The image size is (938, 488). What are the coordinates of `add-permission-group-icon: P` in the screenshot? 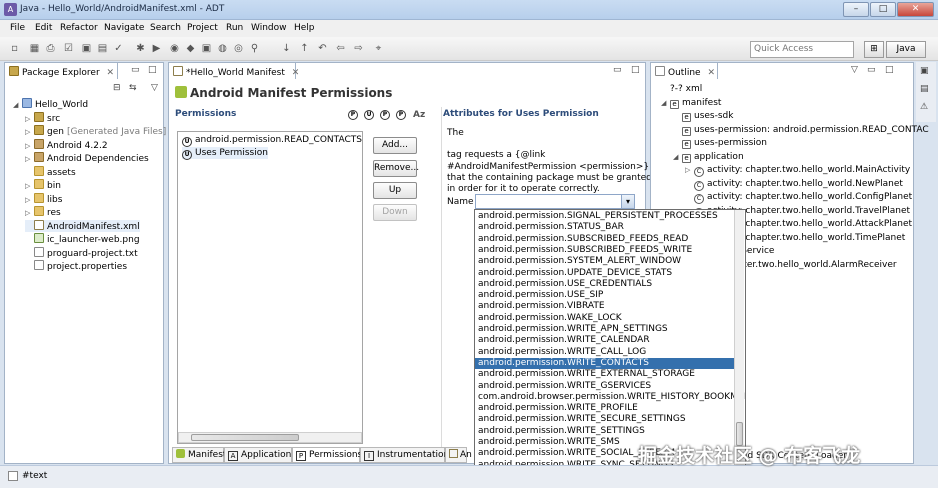 It's located at (385, 115).